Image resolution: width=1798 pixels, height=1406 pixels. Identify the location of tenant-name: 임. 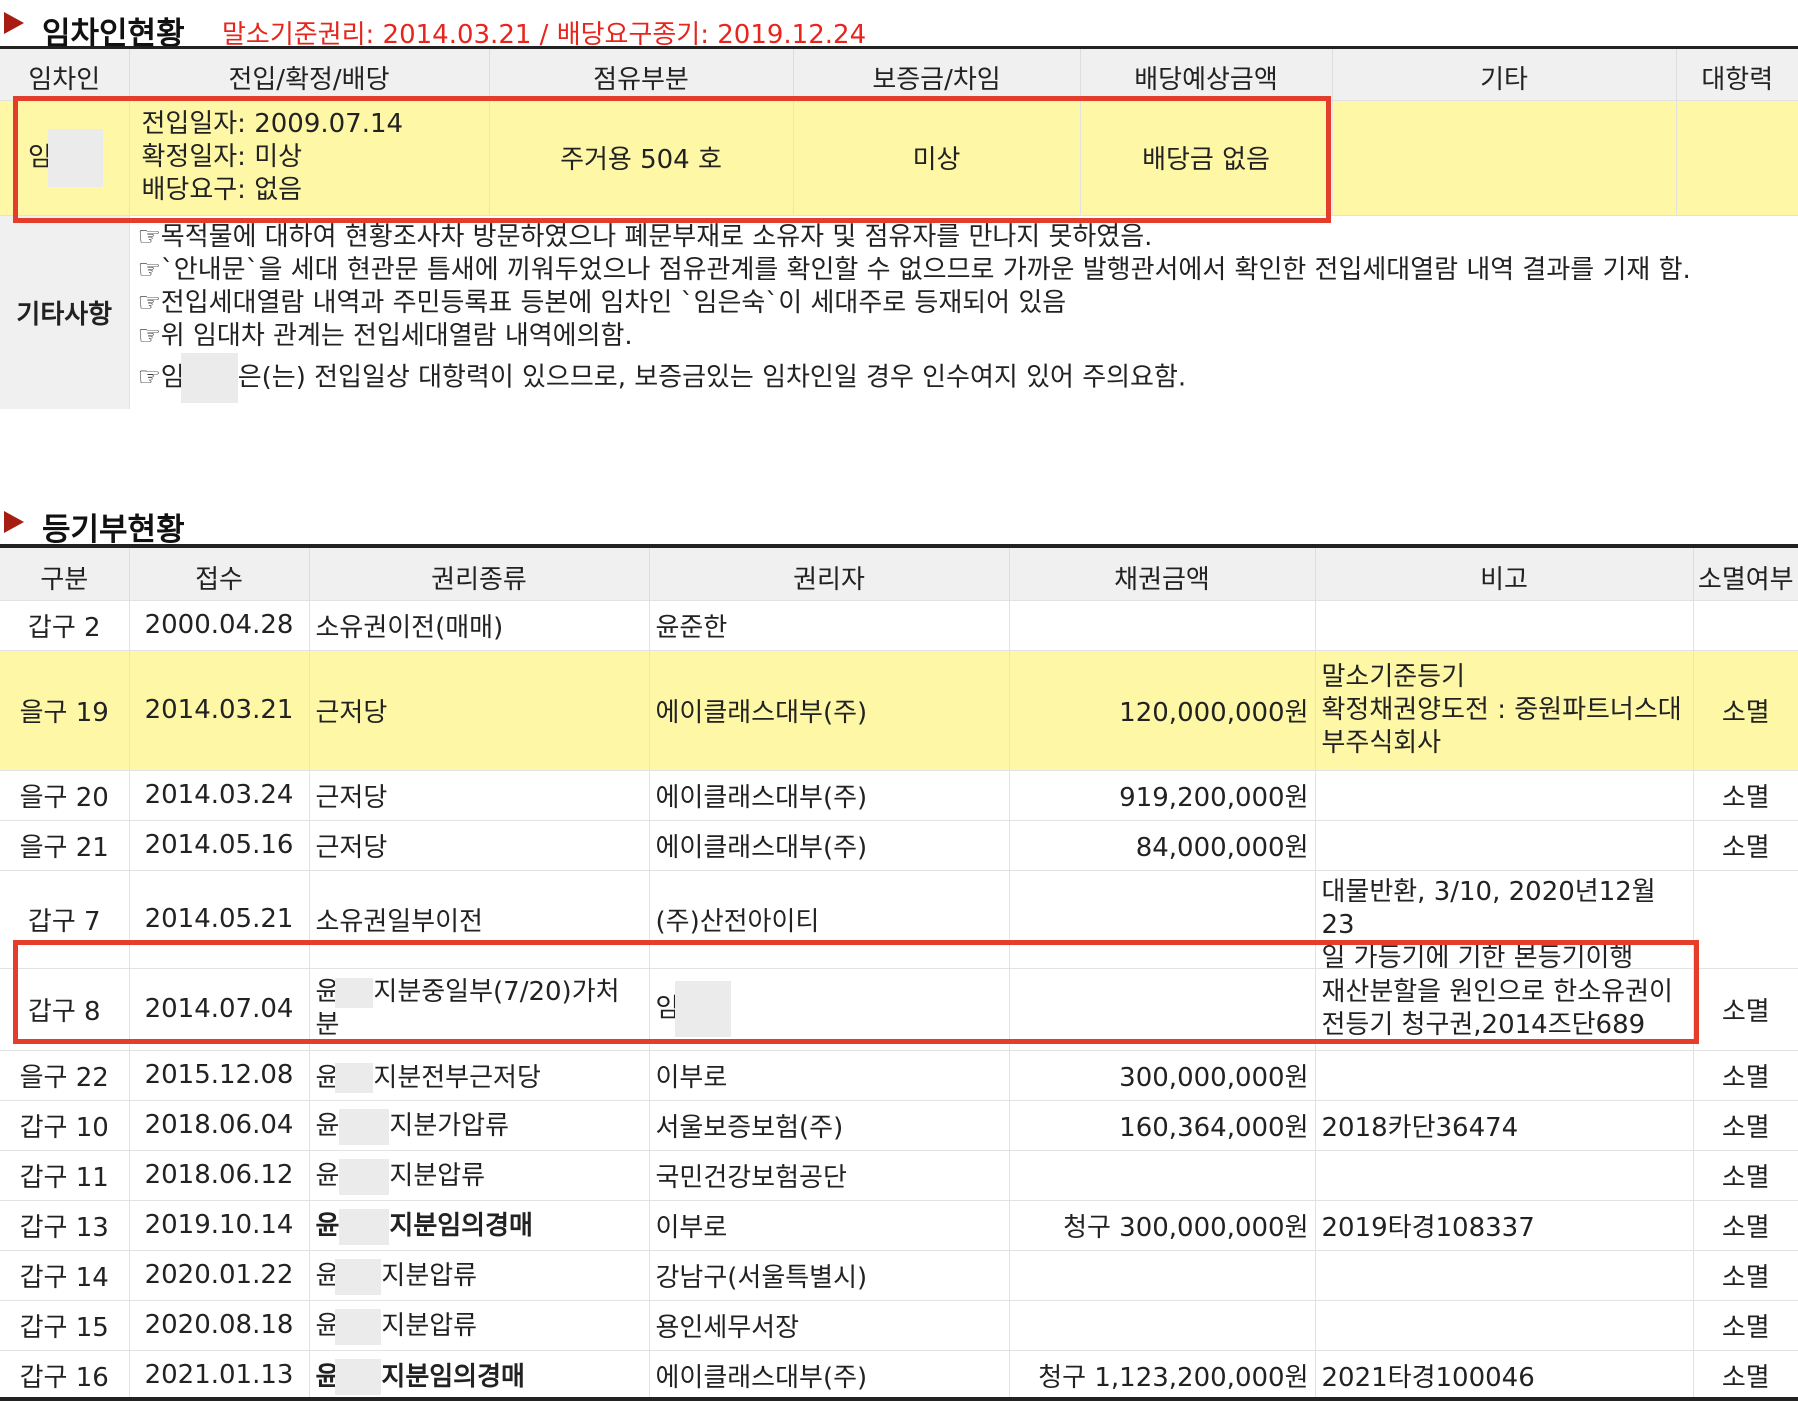
(64, 157).